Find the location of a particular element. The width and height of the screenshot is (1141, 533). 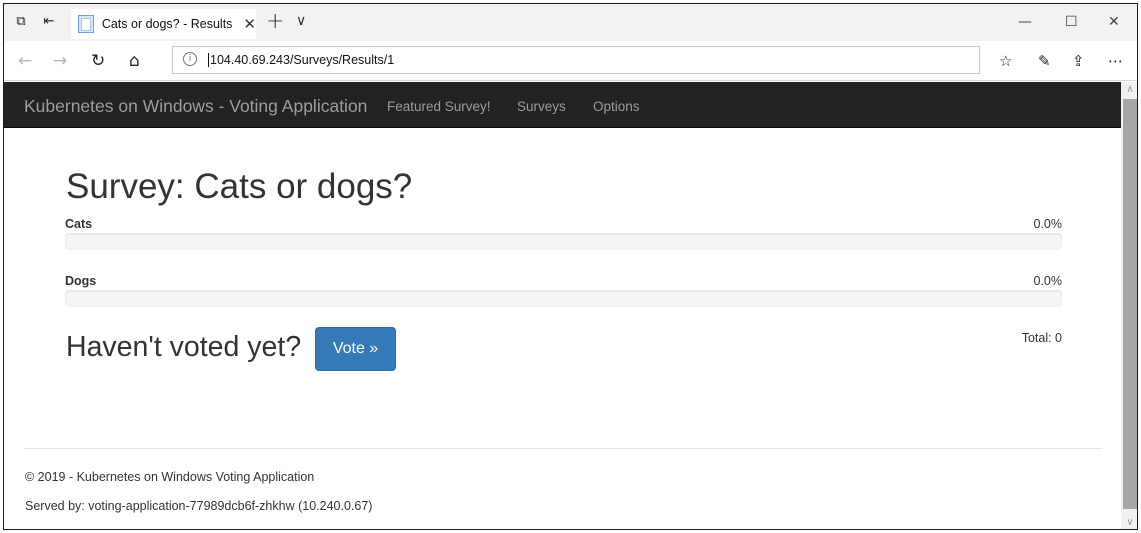

close-icon: ✕ is located at coordinates (1114, 22).